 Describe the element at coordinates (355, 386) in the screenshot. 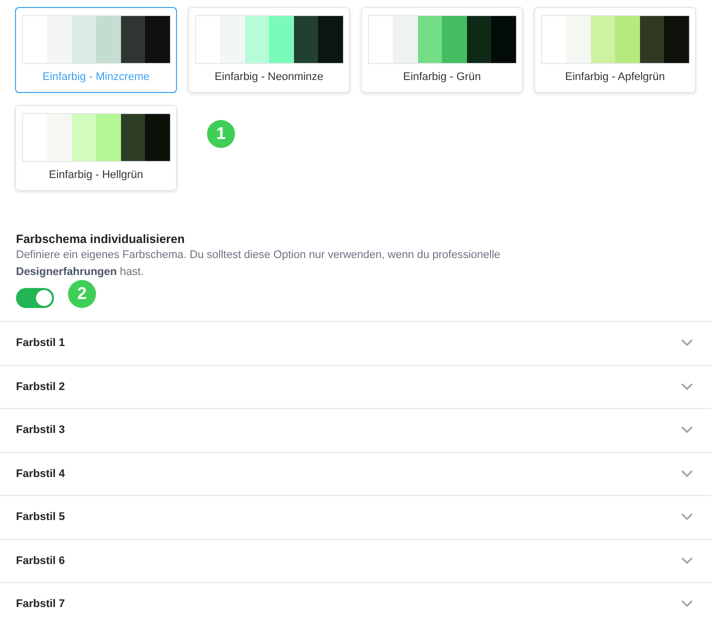

I see `accordion-header: Farbstil 2` at that location.